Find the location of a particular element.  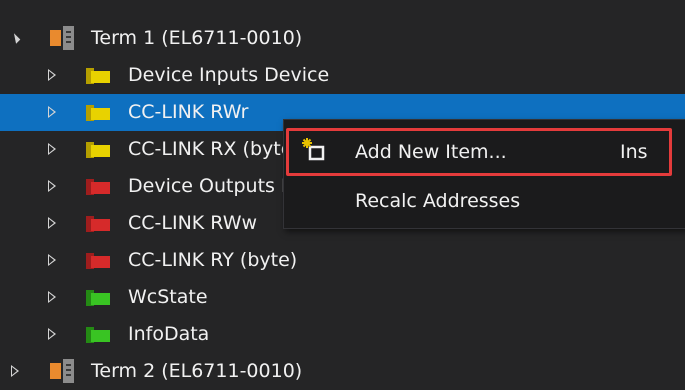

tree-item-label: CC-LINK RWr is located at coordinates (188, 112).